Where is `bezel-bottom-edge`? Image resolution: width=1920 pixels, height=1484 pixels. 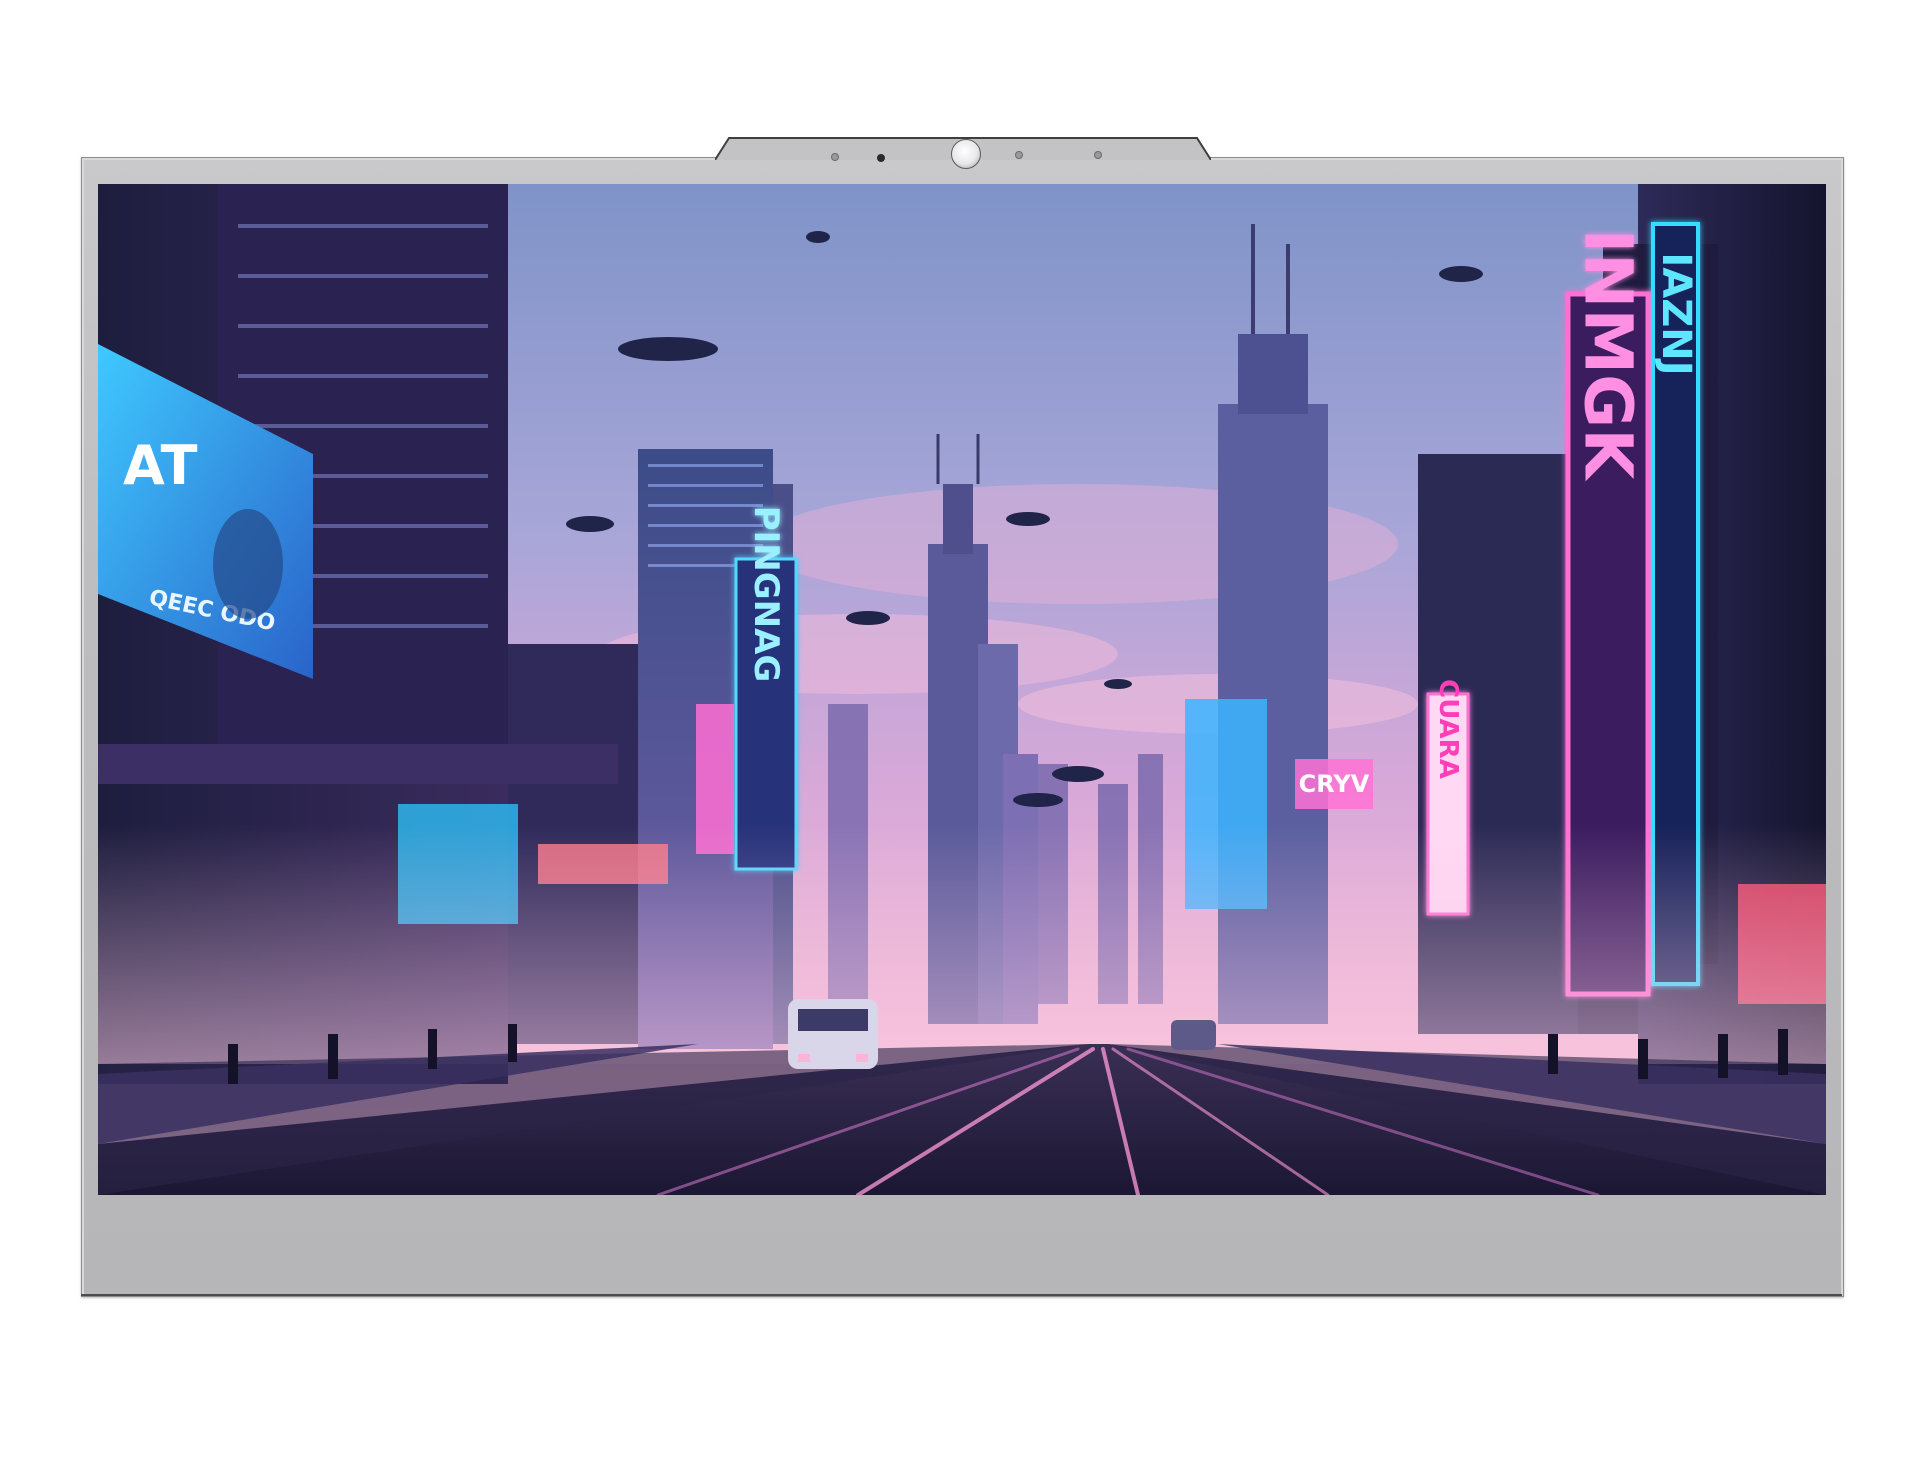 bezel-bottom-edge is located at coordinates (961, 1295).